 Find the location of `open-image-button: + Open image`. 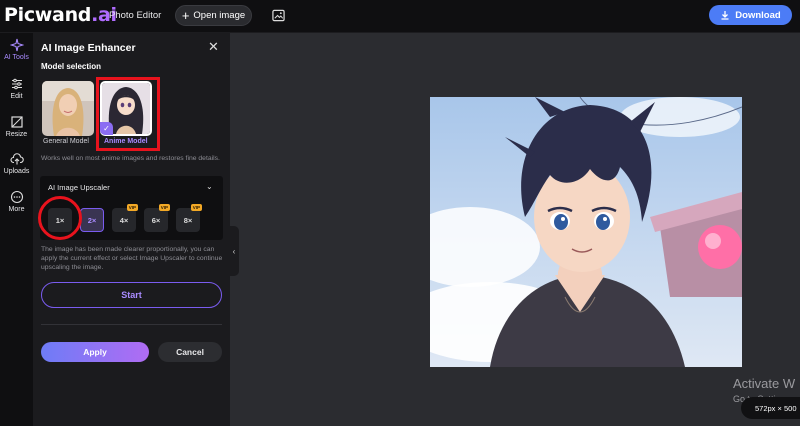

open-image-button: + Open image is located at coordinates (213, 15).